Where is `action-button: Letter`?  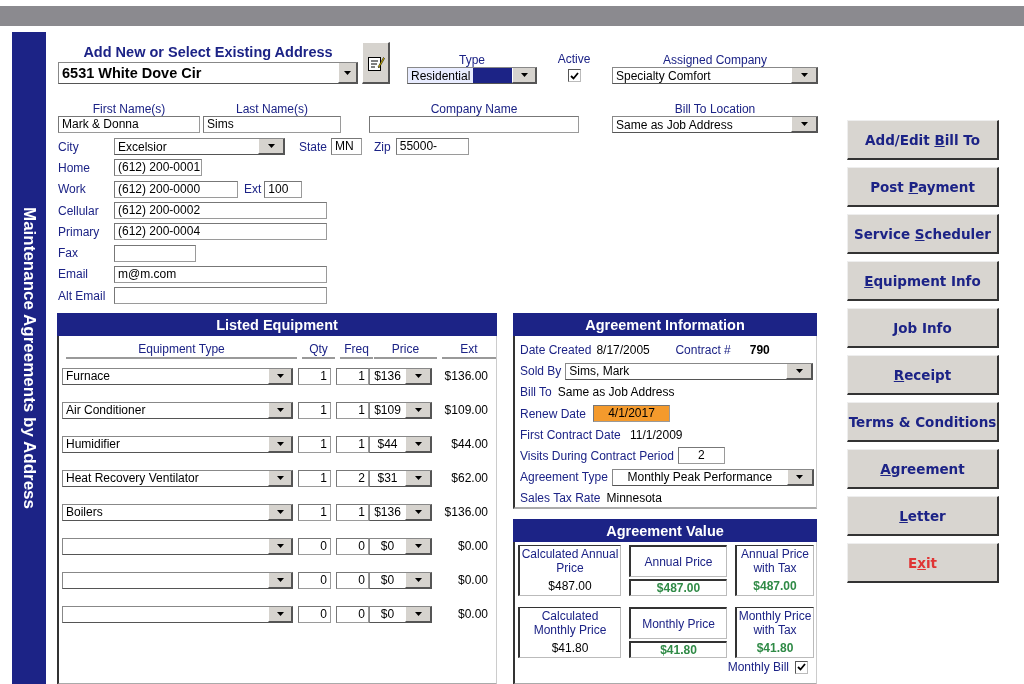
action-button: Letter is located at coordinates (923, 516).